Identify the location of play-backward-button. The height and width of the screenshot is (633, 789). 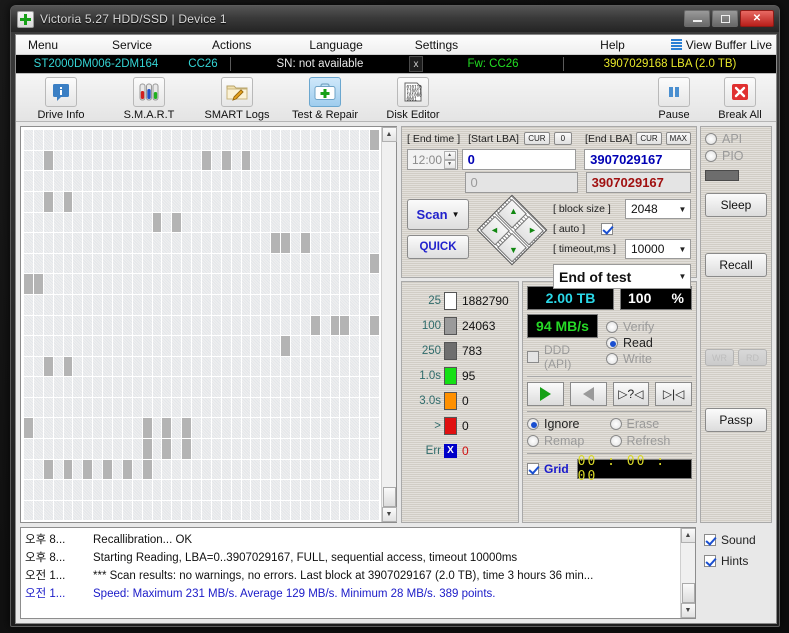
(588, 394).